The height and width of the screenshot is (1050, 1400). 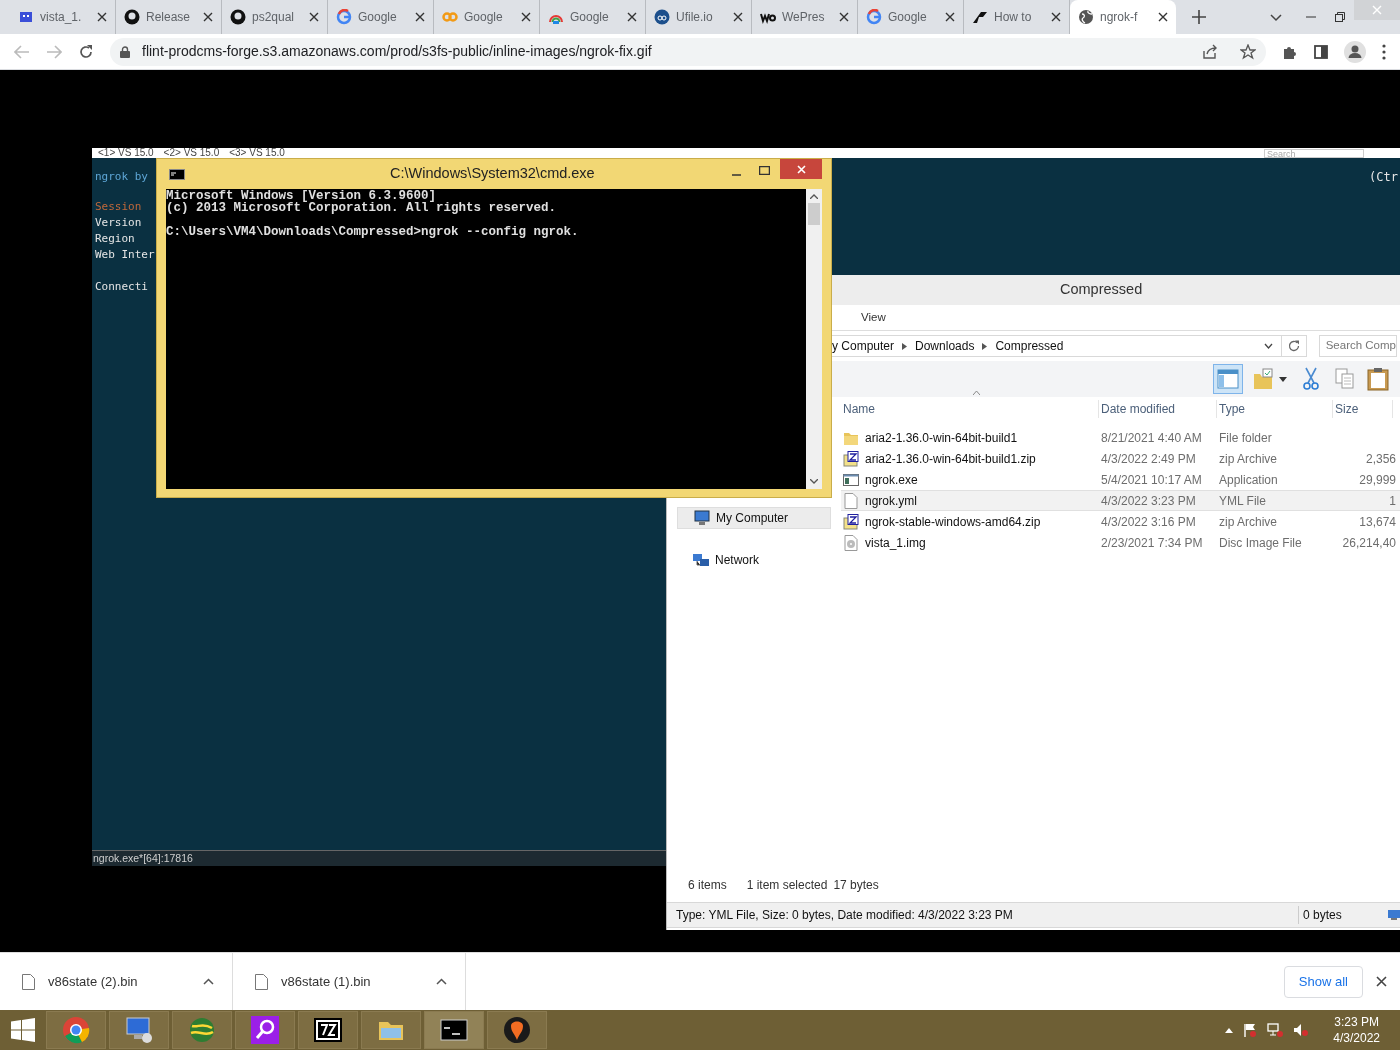 What do you see at coordinates (764, 170) in the screenshot?
I see `maximize-icon` at bounding box center [764, 170].